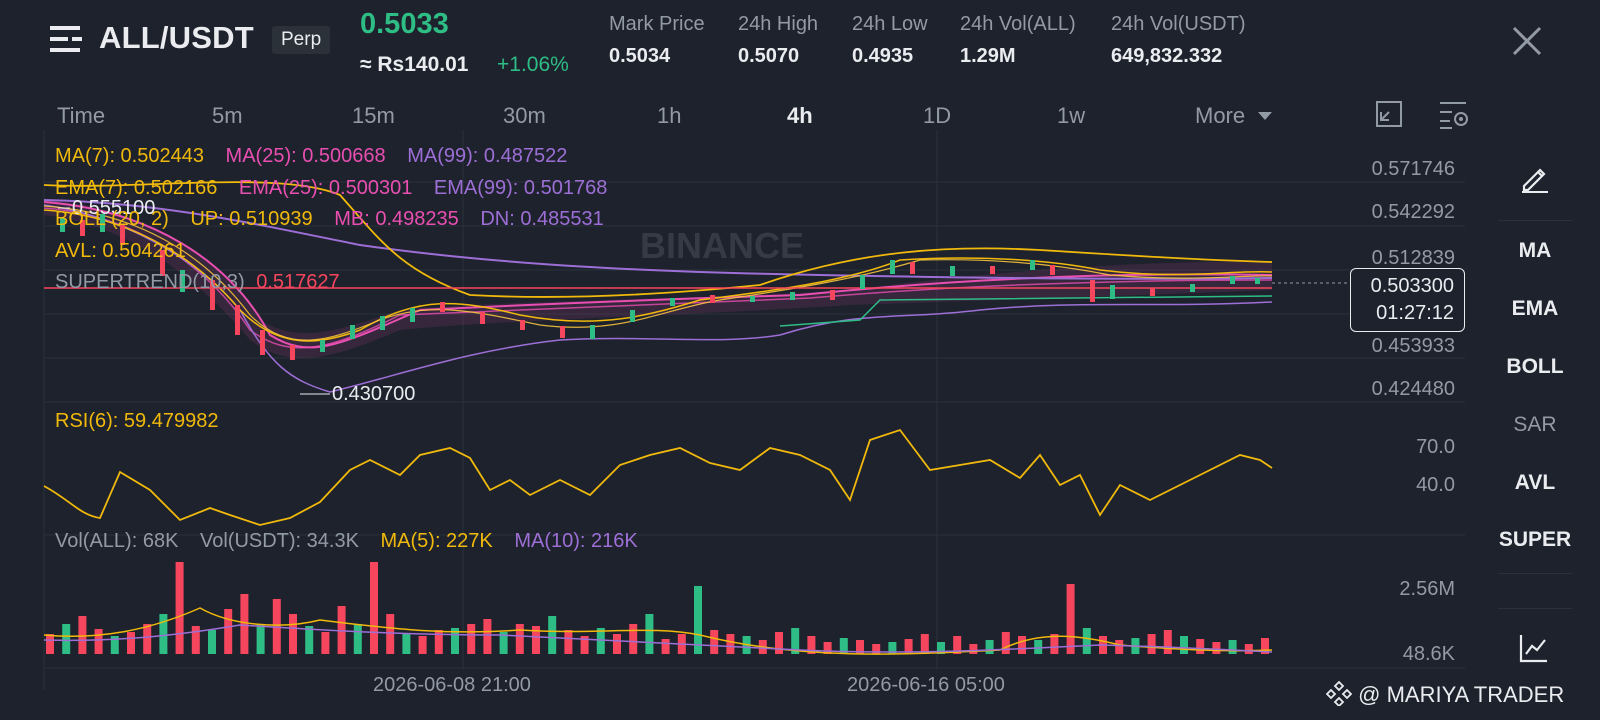  I want to click on binance-logo-icon, so click(1339, 696).